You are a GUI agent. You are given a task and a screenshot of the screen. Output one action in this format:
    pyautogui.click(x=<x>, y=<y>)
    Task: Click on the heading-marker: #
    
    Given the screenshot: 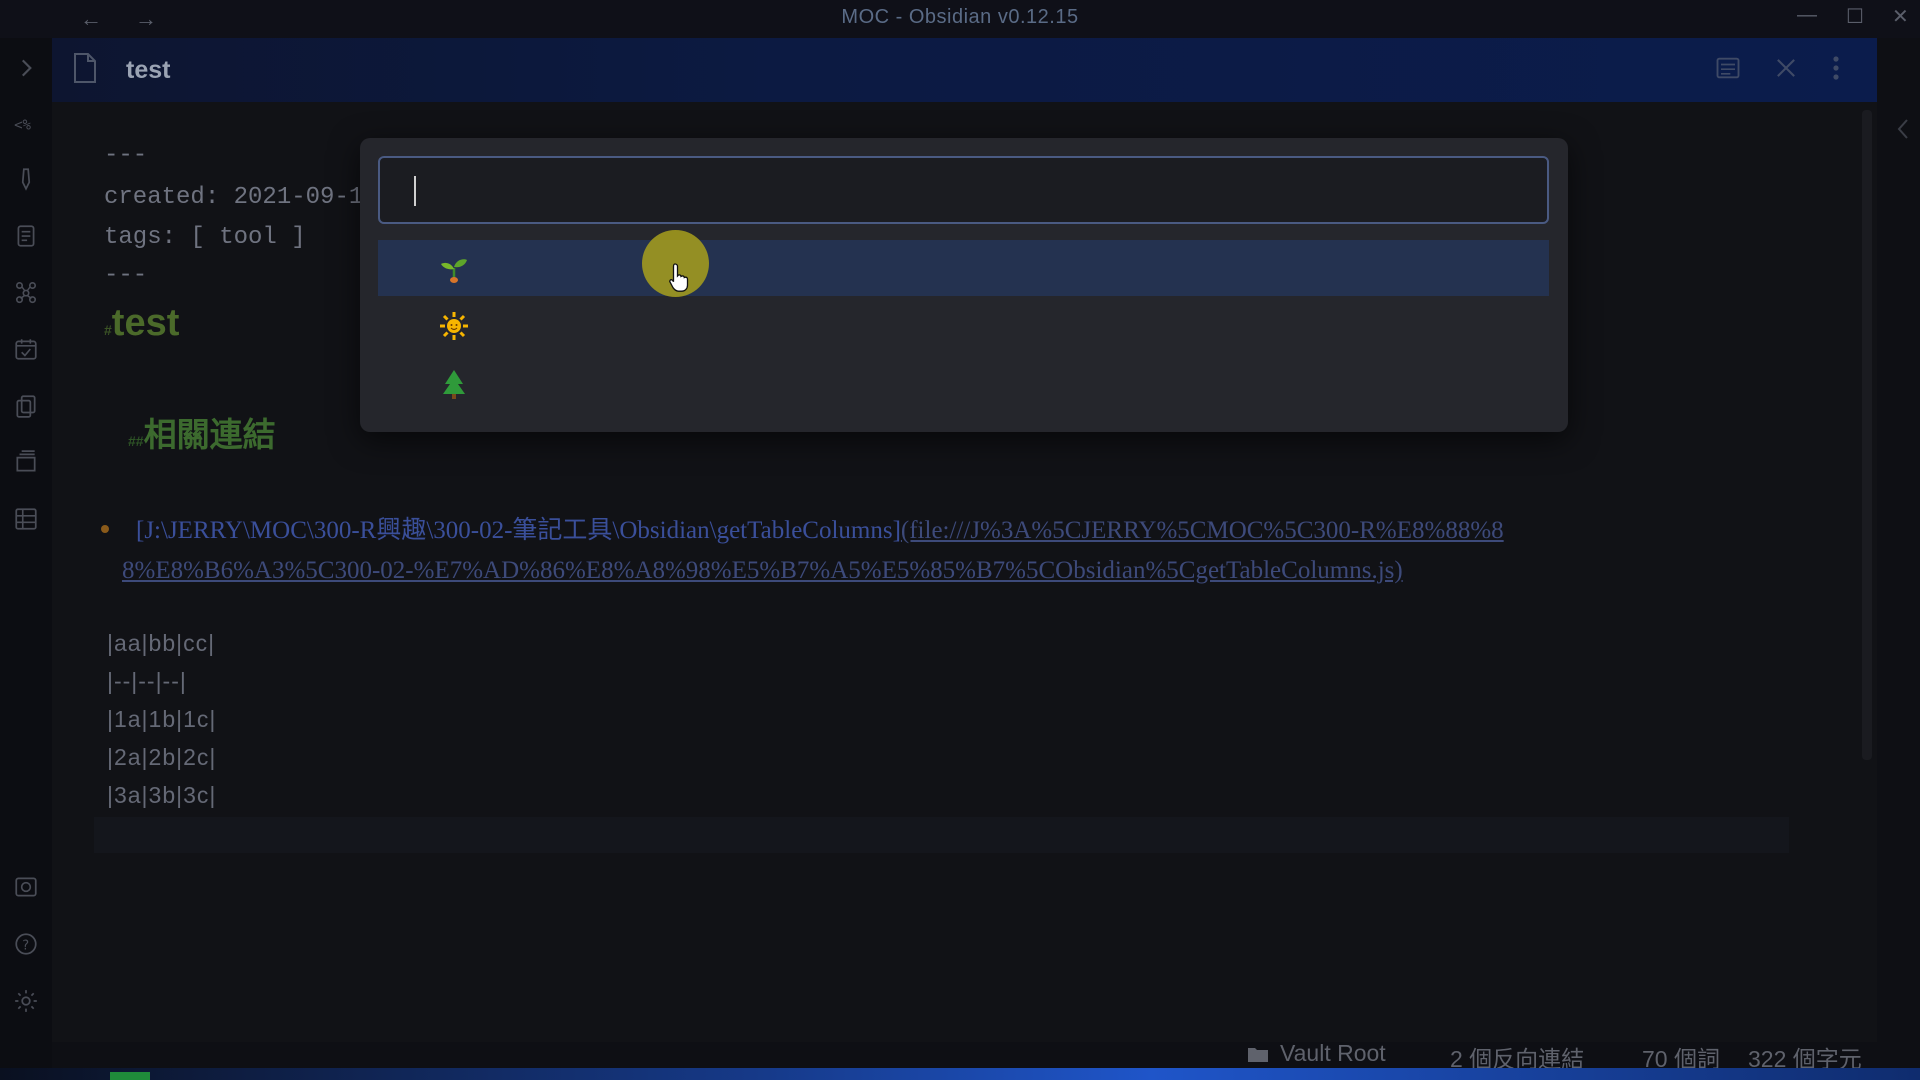 What is the action you would take?
    pyautogui.click(x=108, y=330)
    